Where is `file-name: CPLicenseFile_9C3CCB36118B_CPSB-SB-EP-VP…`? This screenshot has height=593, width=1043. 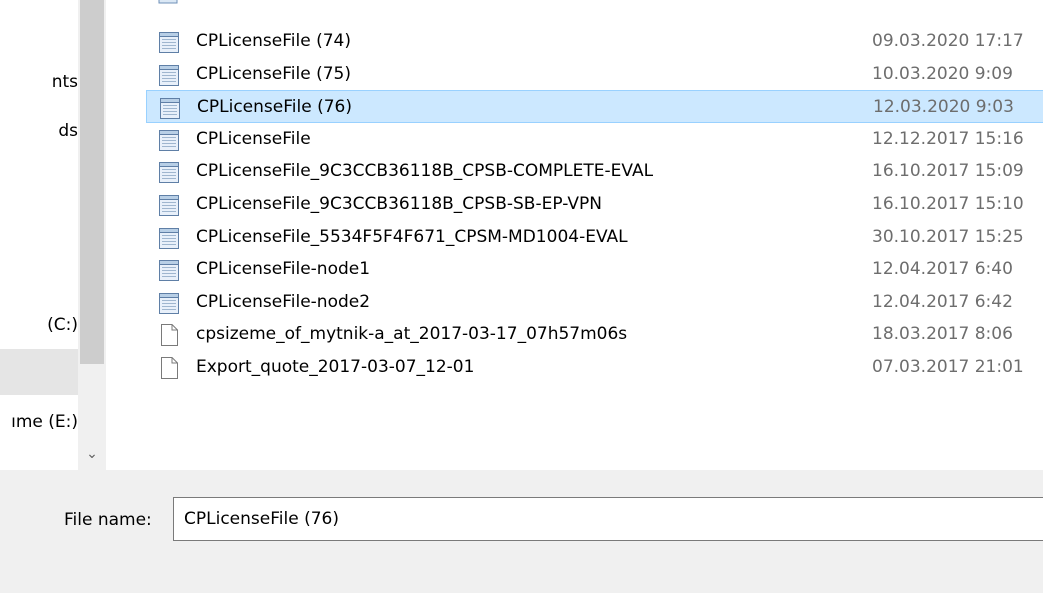 file-name: CPLicenseFile_9C3CCB36118B_CPSB-SB-EP-VP… is located at coordinates (399, 204).